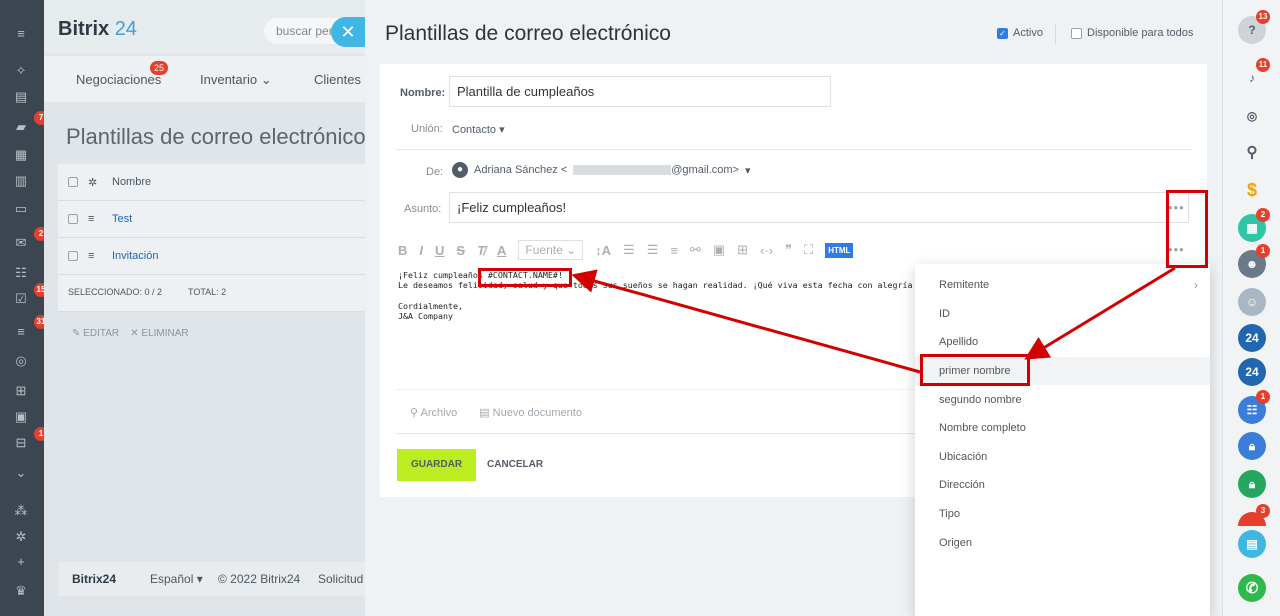 The image size is (1280, 616). I want to click on arrow-to-first-name, so click(1100, 313).